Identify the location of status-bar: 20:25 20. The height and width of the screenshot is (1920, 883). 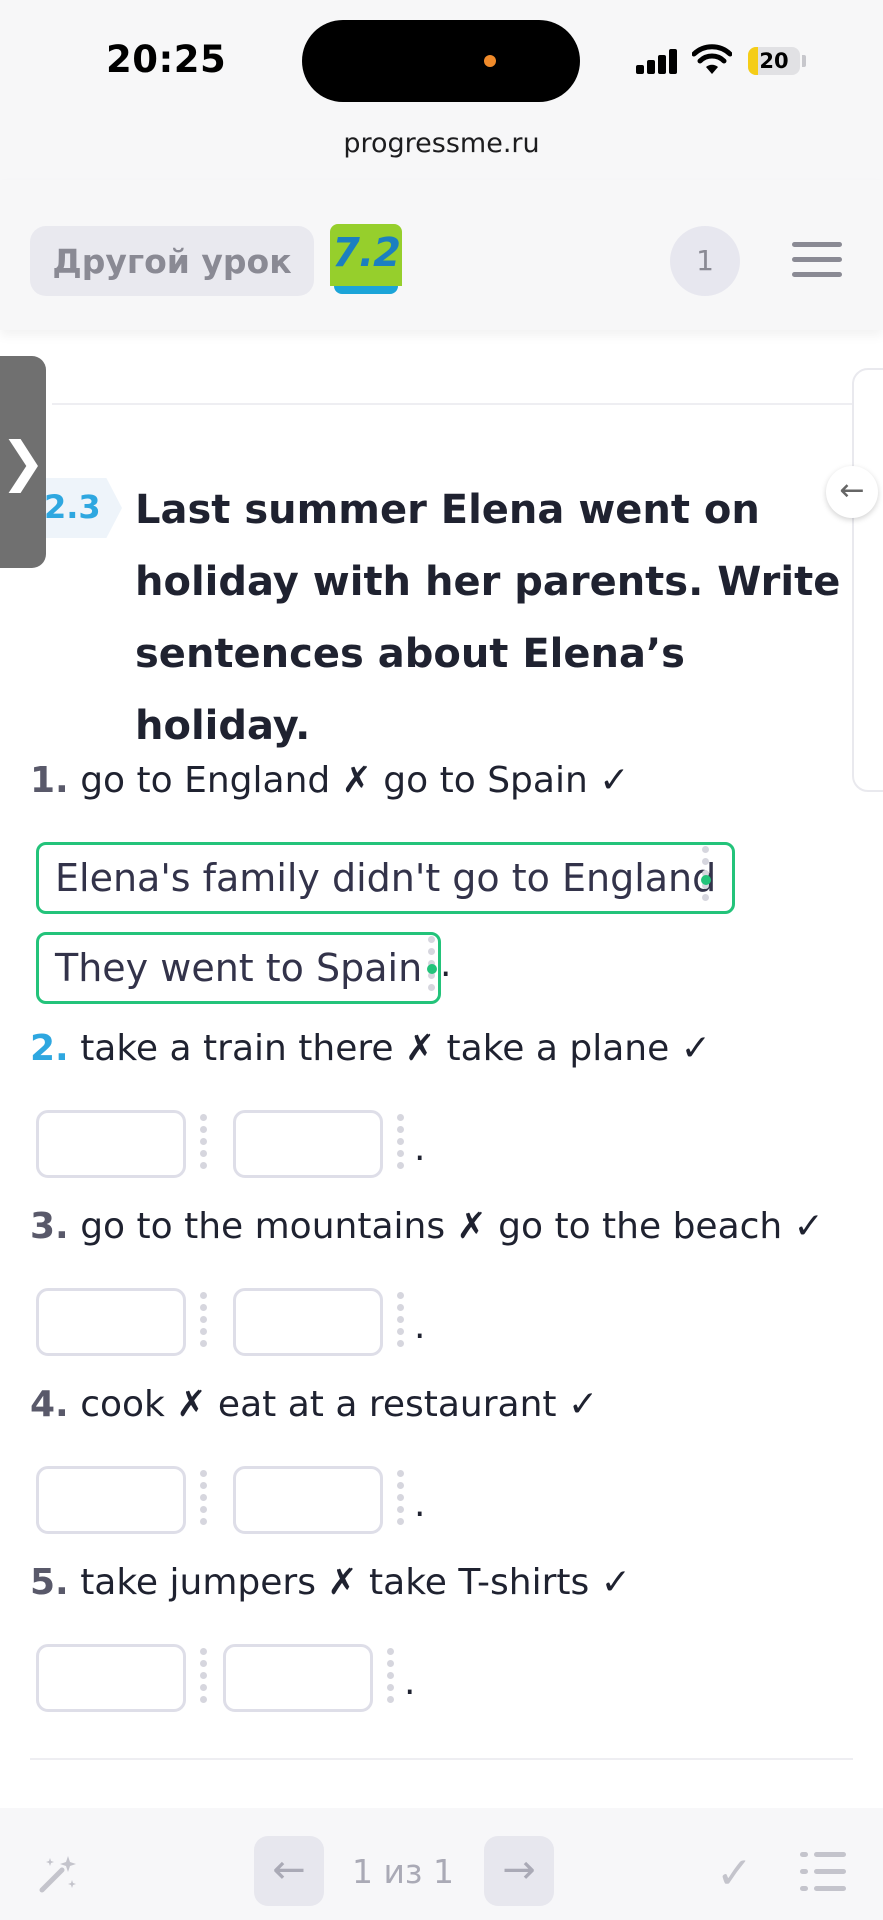
(441, 60).